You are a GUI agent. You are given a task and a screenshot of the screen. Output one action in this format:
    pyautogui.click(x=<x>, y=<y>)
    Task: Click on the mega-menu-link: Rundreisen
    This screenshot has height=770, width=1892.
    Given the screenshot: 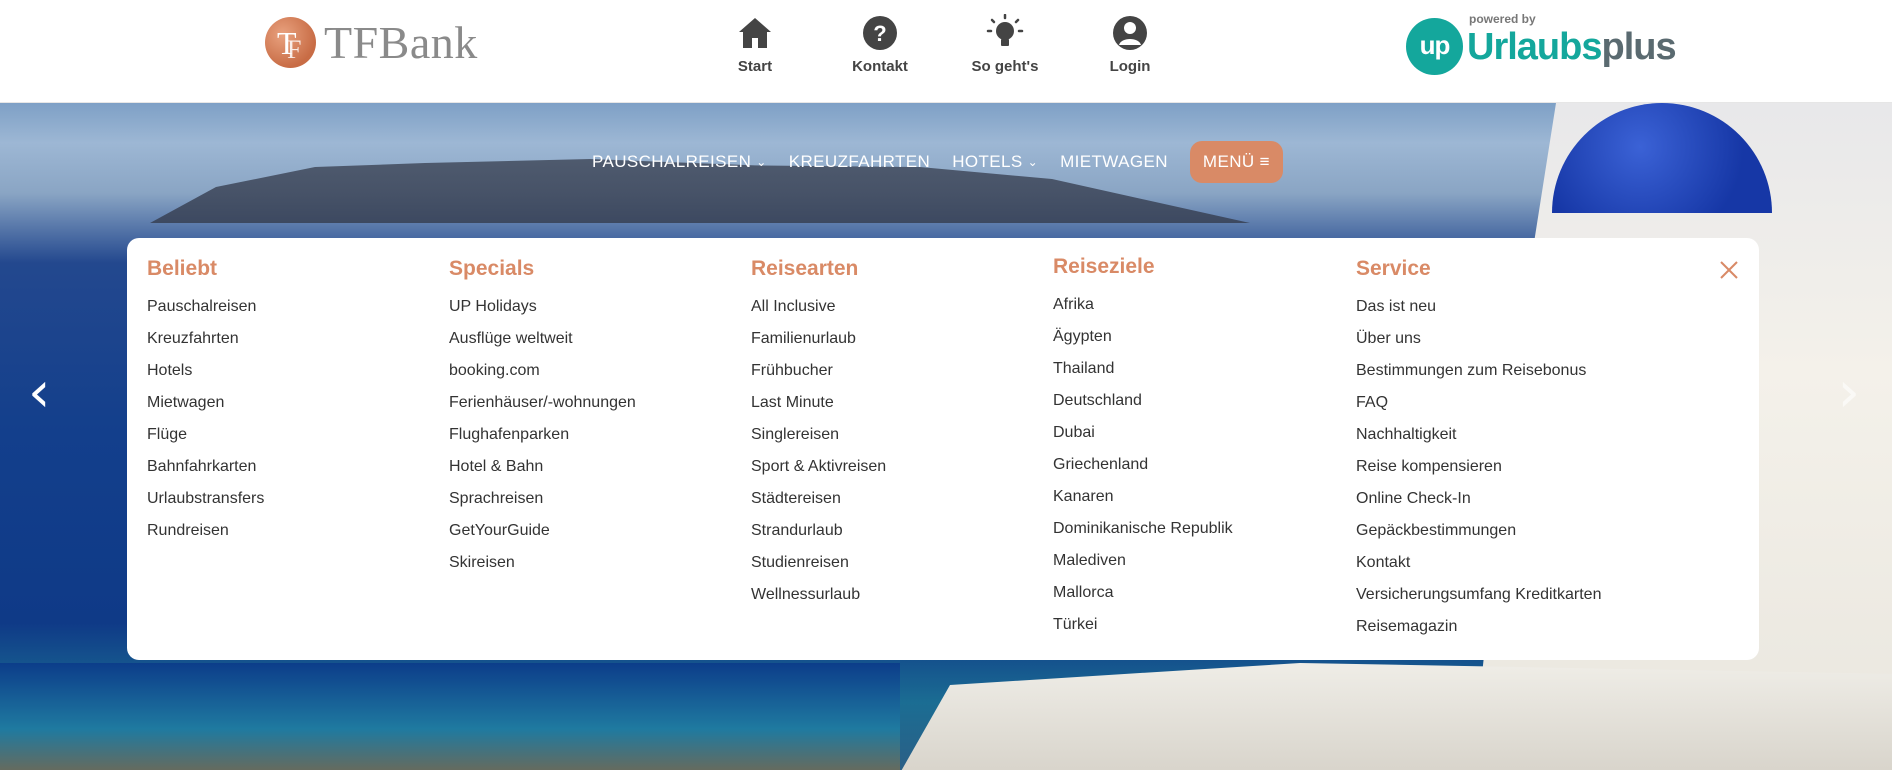 What is the action you would take?
    pyautogui.click(x=205, y=531)
    